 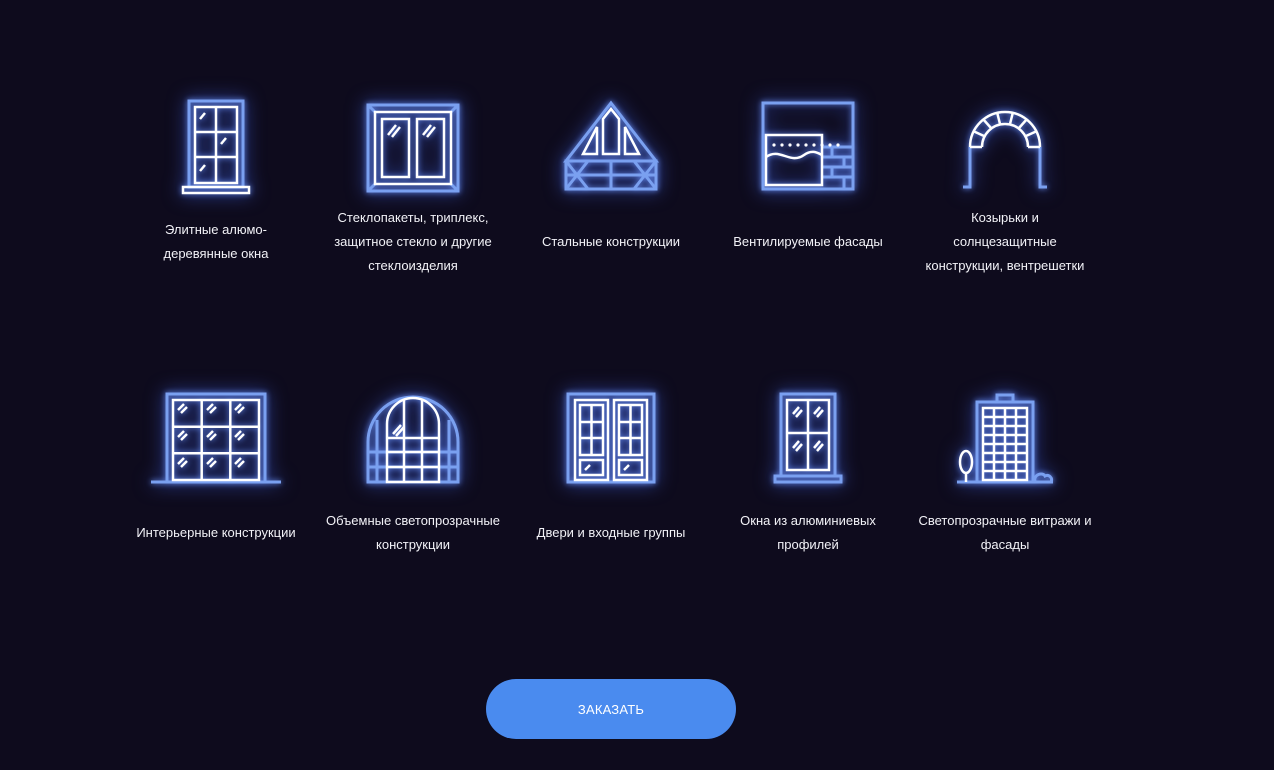 I want to click on category-steel-structures: Стальные конструкции, so click(x=611, y=187).